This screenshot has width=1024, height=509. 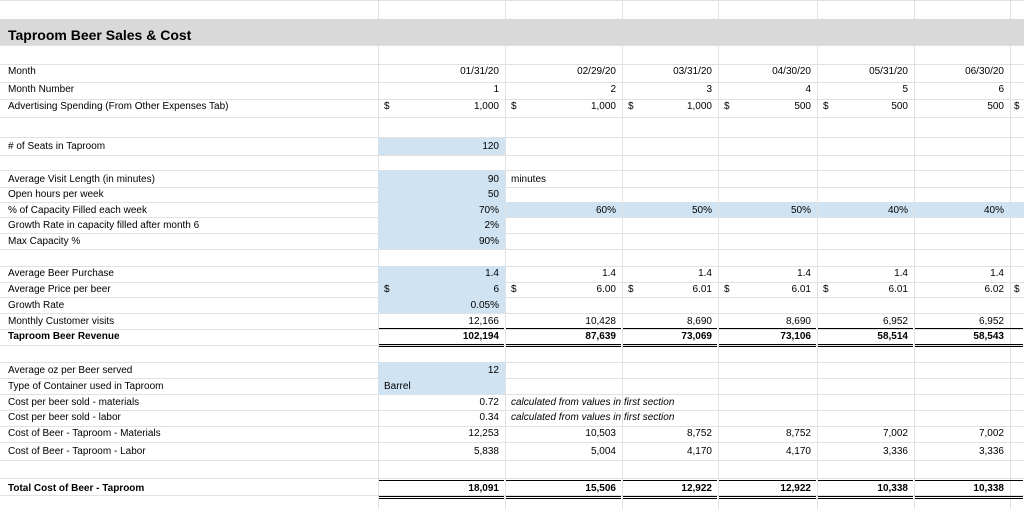 What do you see at coordinates (44, 241) in the screenshot?
I see `row-label-max-capacity: Max Capacity %` at bounding box center [44, 241].